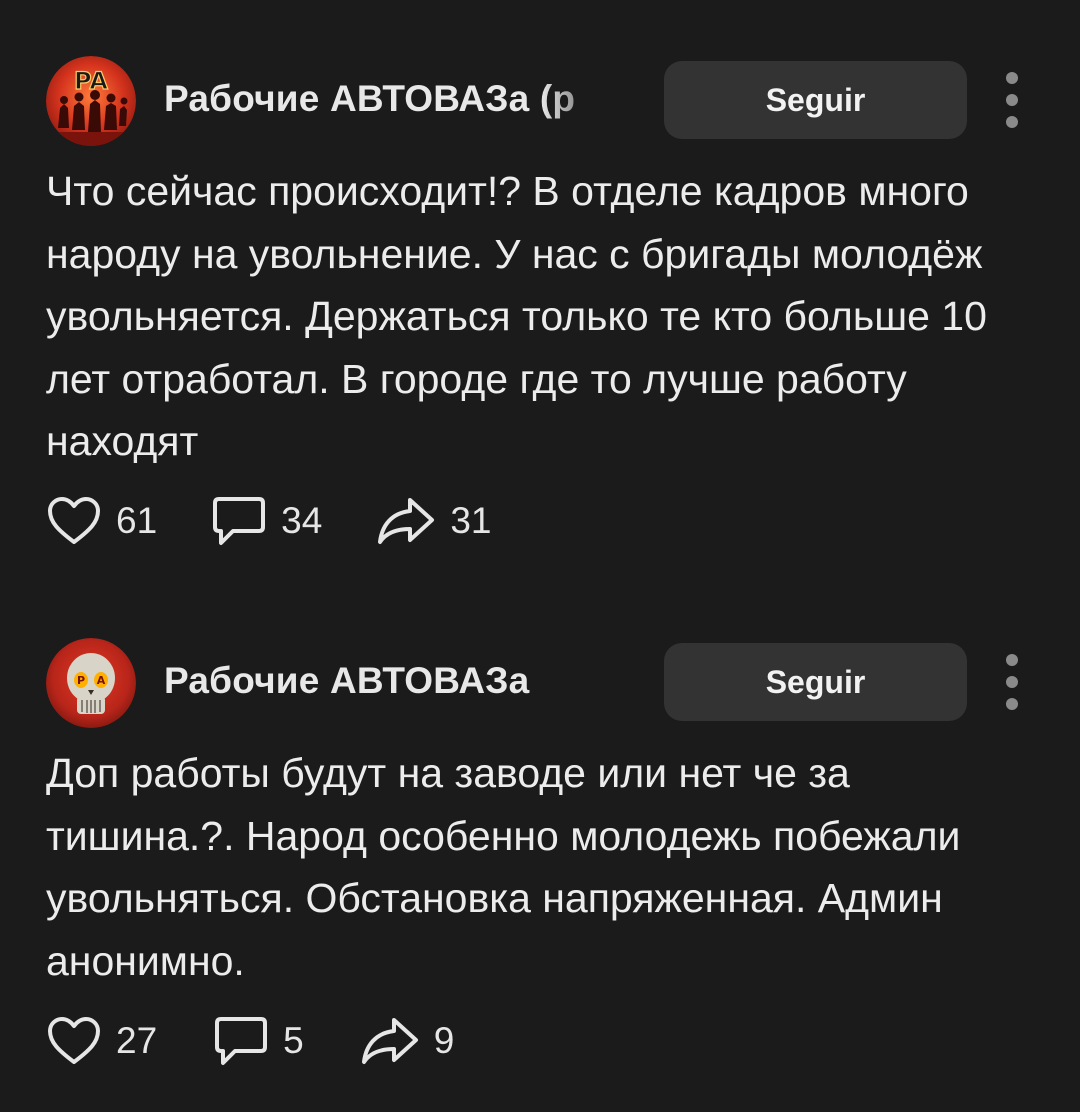 Image resolution: width=1080 pixels, height=1112 pixels. What do you see at coordinates (101, 680) in the screenshot?
I see `svg-text: A` at bounding box center [101, 680].